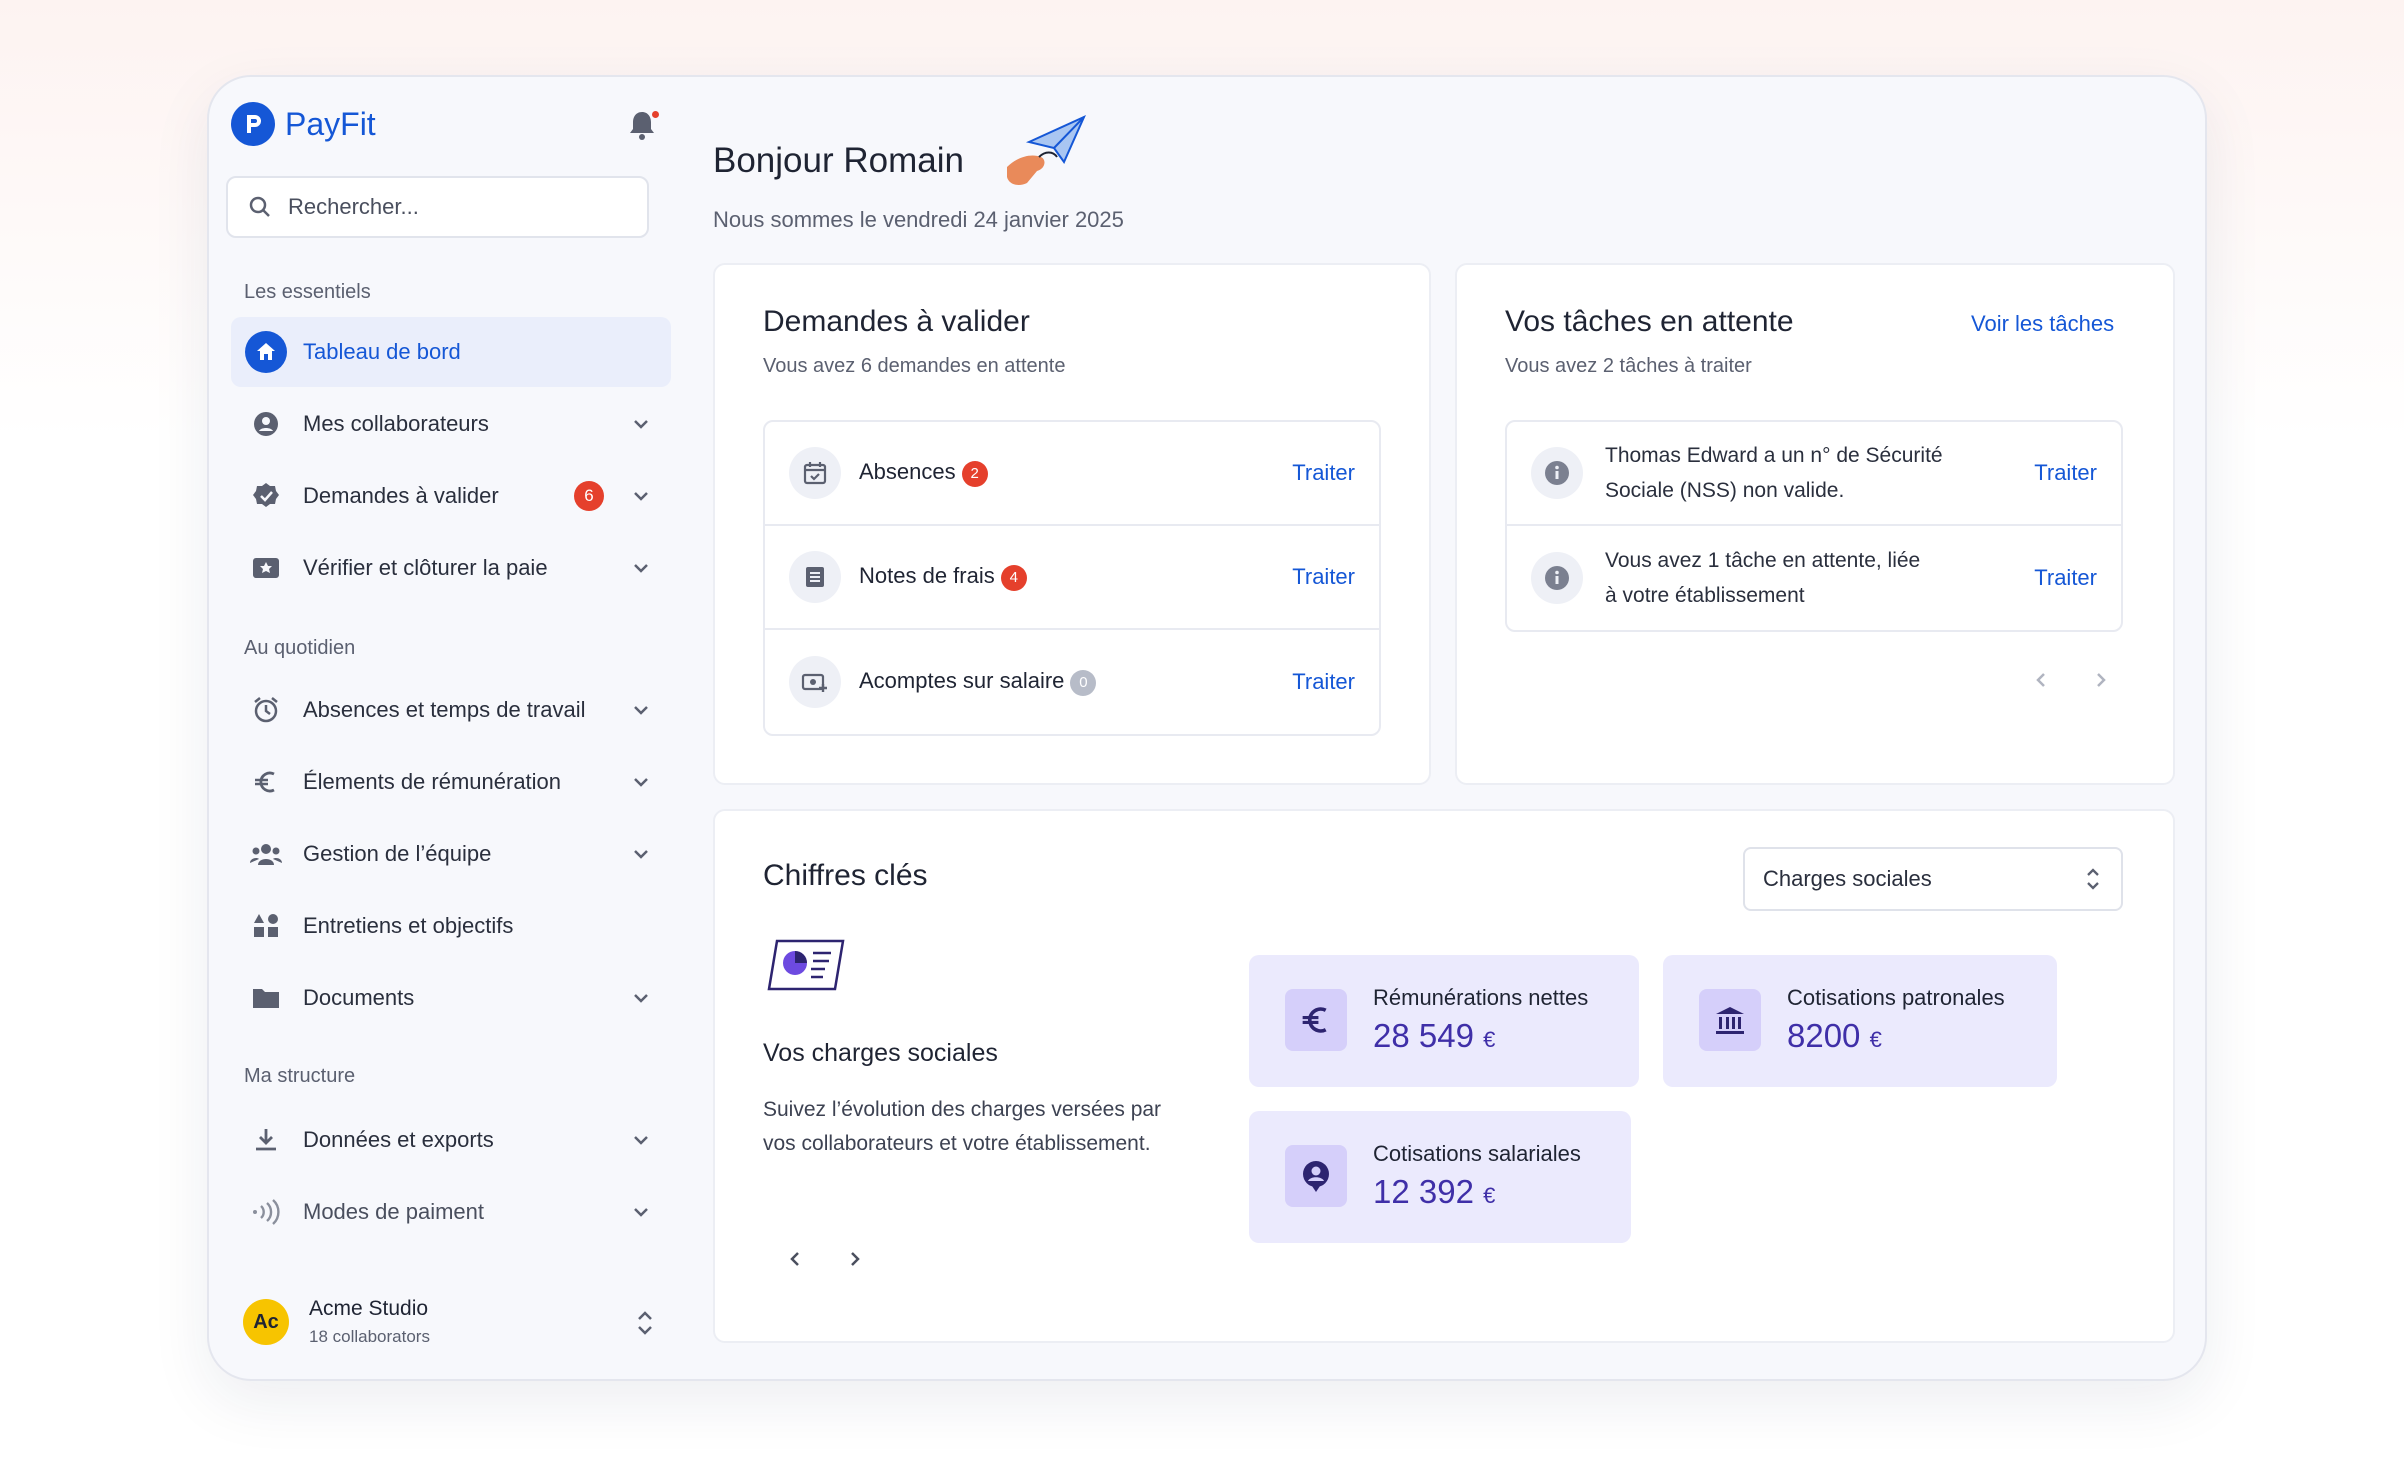 This screenshot has height=1464, width=2404. I want to click on tasks-pager, so click(2071, 680).